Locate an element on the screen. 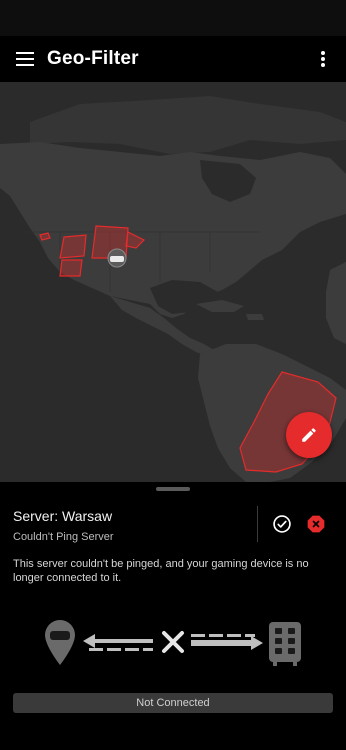 This screenshot has height=750, width=346. block-server-button is located at coordinates (316, 524).